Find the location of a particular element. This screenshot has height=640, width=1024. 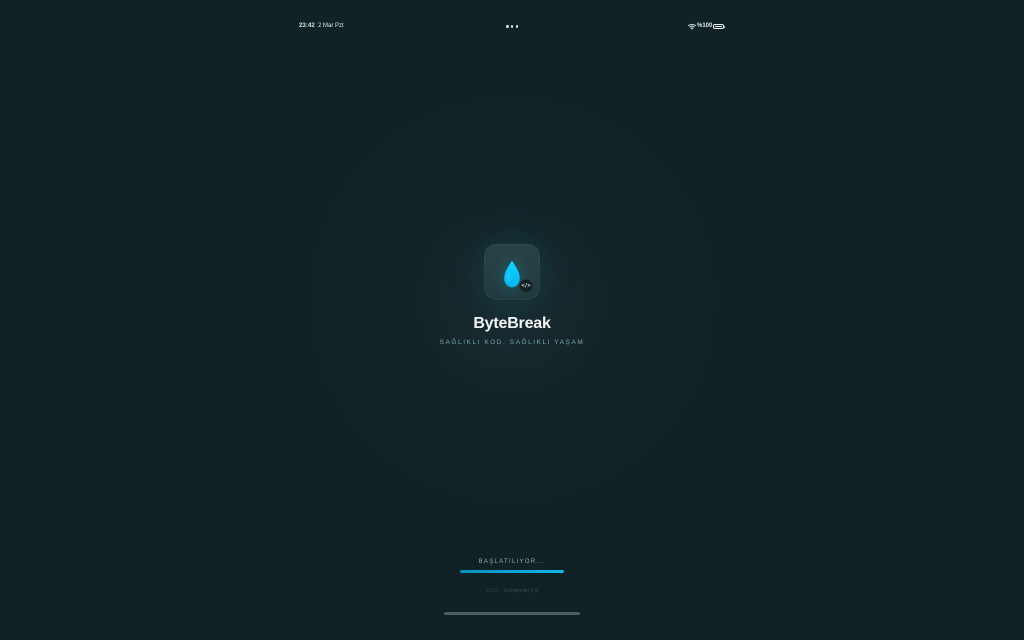

status-time: 23:42 is located at coordinates (307, 26).